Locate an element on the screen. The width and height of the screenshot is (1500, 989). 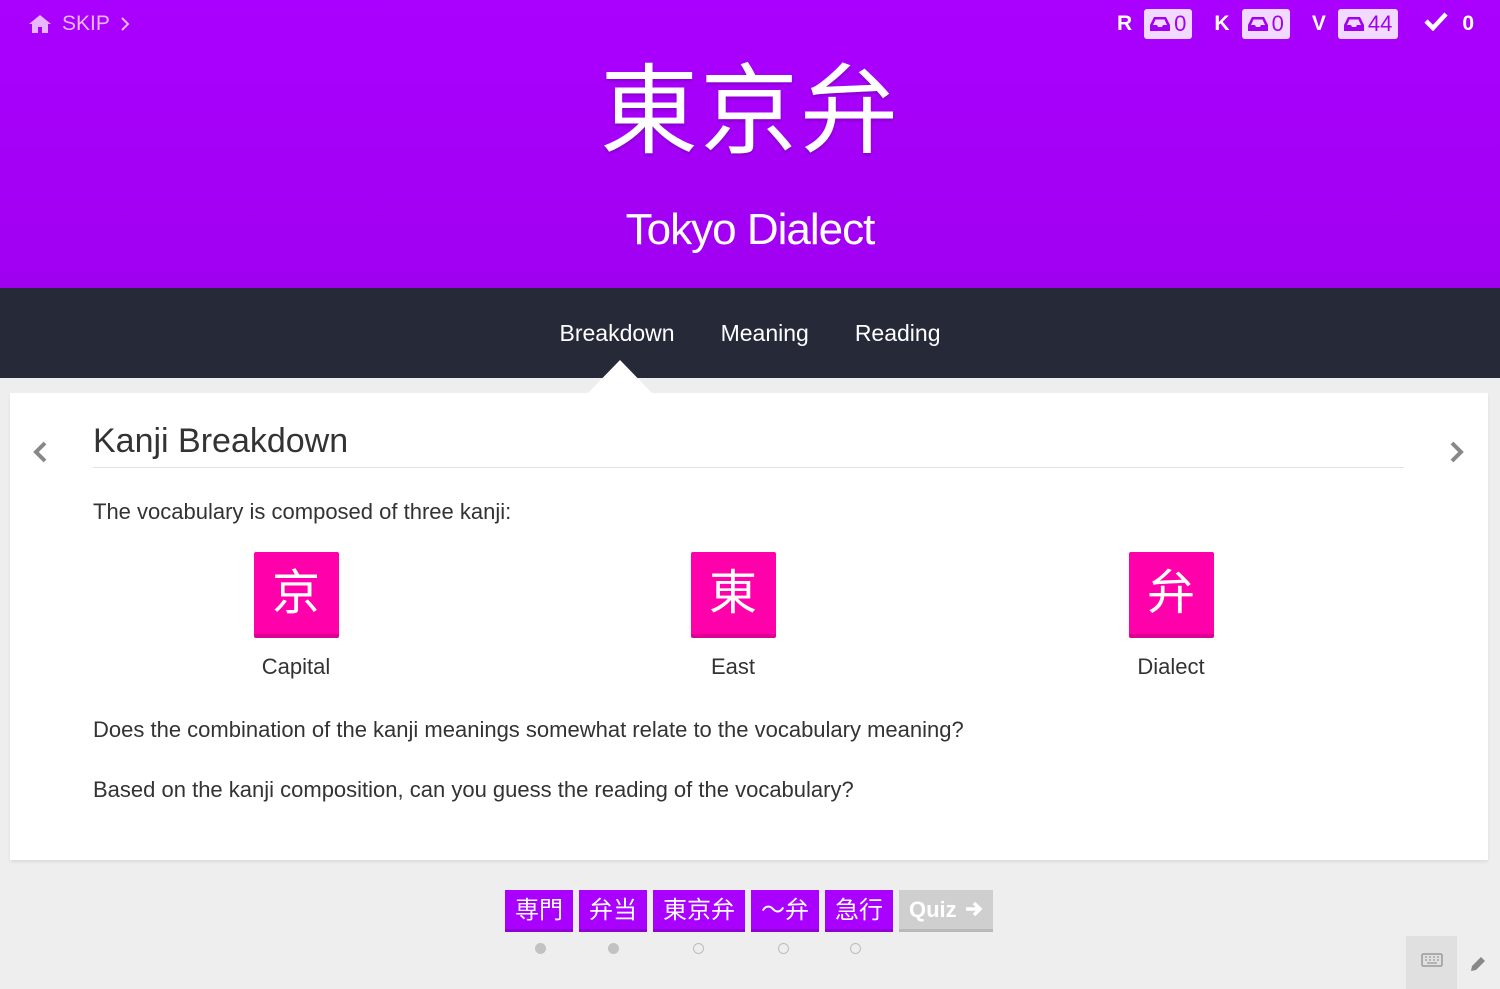
lesson-item-button: 専門 is located at coordinates (539, 911).